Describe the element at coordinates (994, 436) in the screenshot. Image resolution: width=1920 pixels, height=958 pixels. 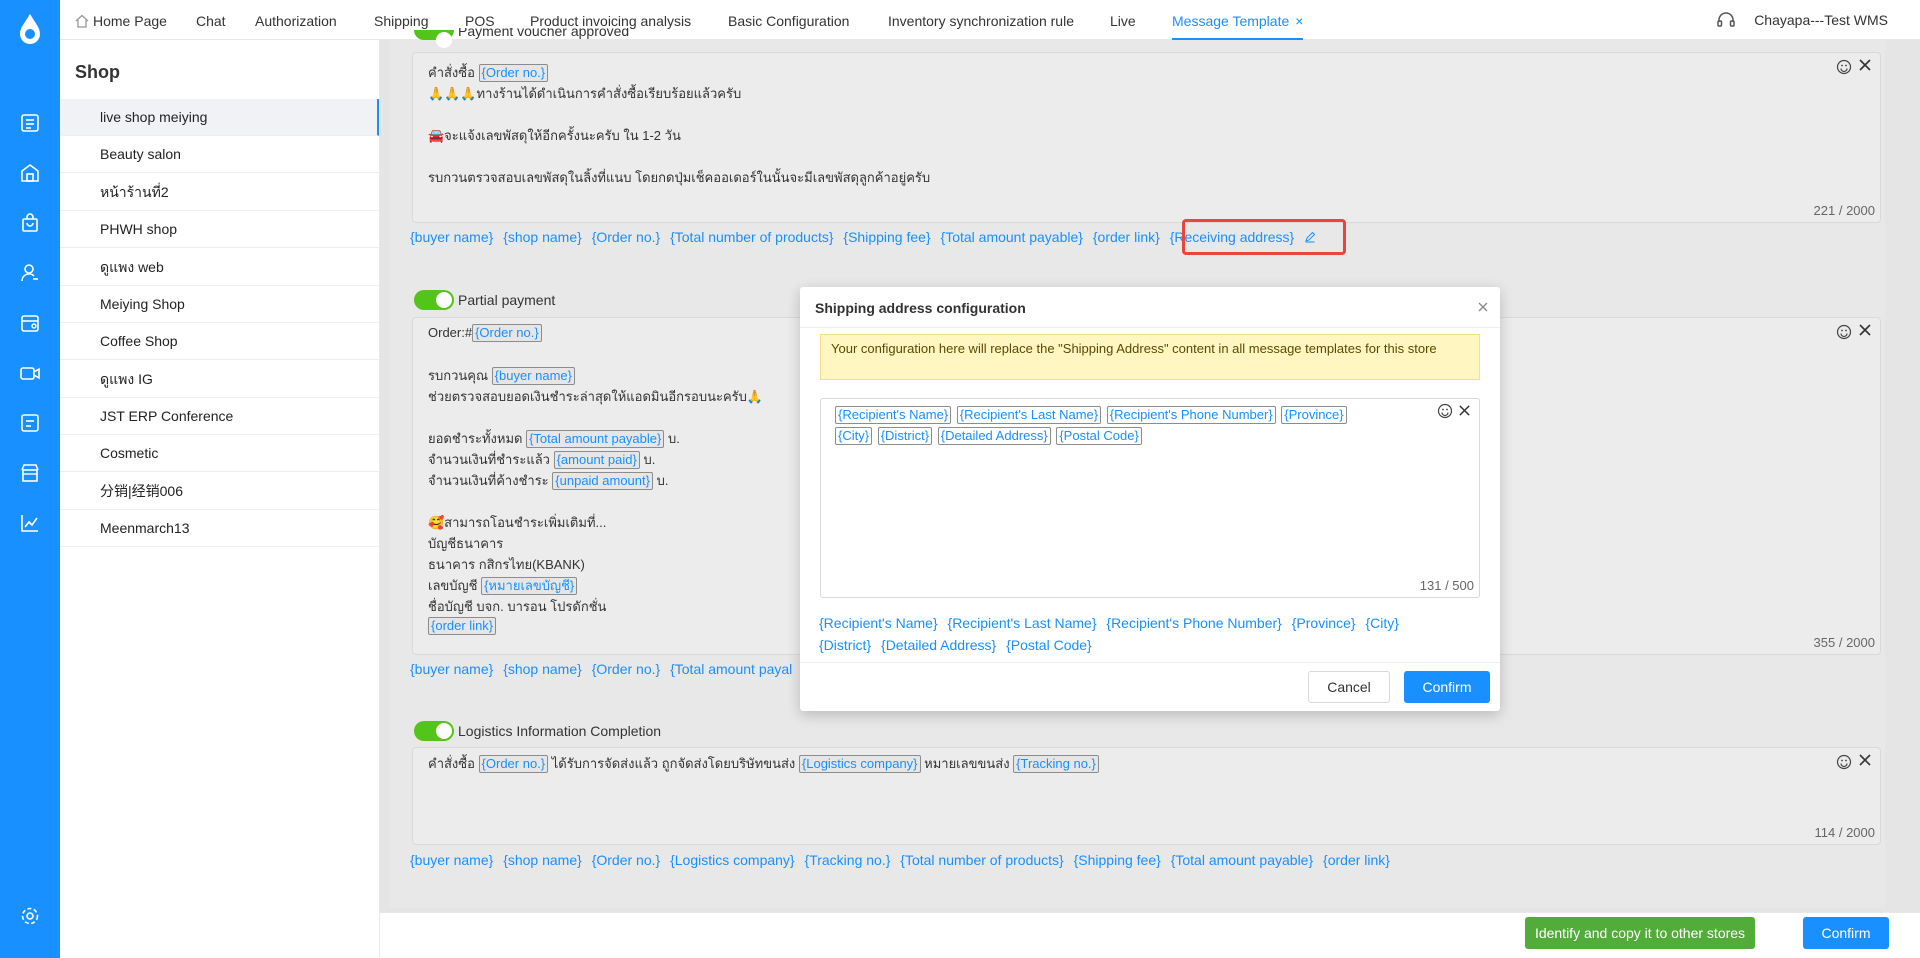
I see `var-chip: {Detailed Address}` at that location.